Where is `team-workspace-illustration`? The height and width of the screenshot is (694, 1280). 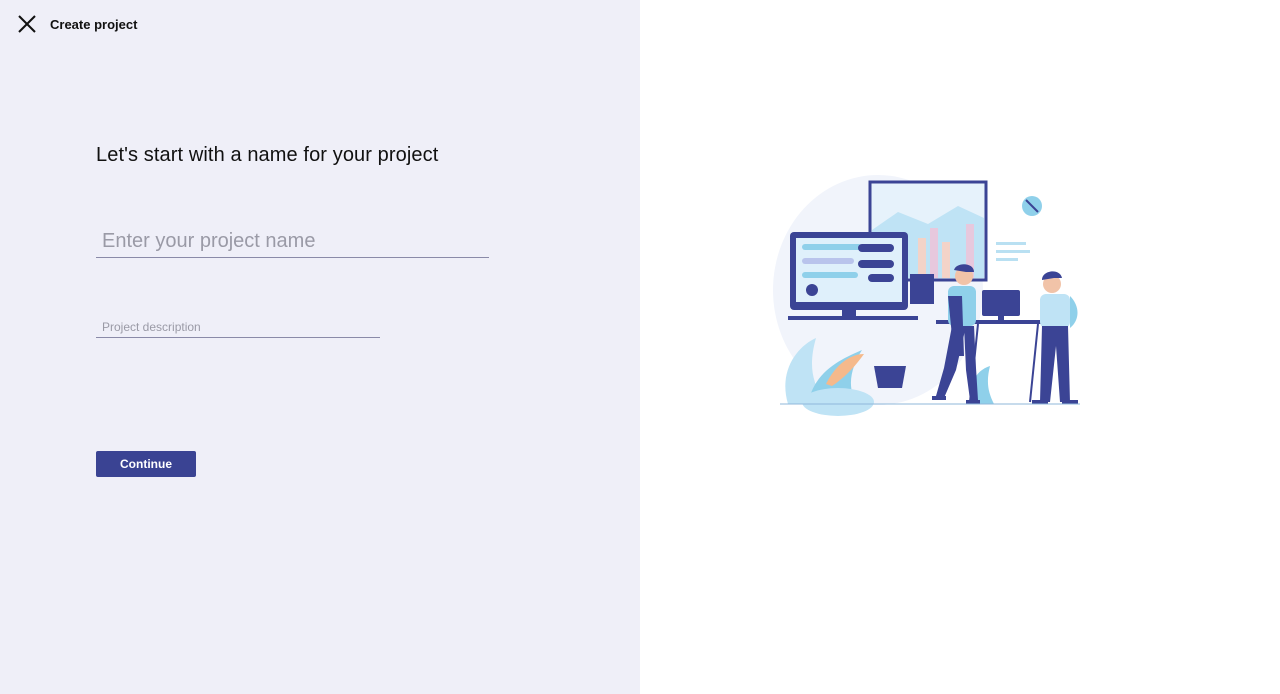 team-workspace-illustration is located at coordinates (928, 290).